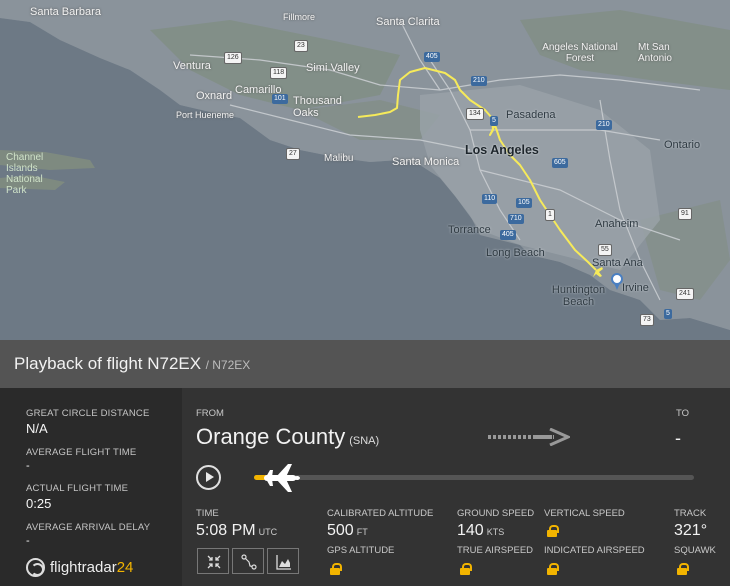 The image size is (730, 586). Describe the element at coordinates (125, 567) in the screenshot. I see `brand-suffix: 24` at that location.